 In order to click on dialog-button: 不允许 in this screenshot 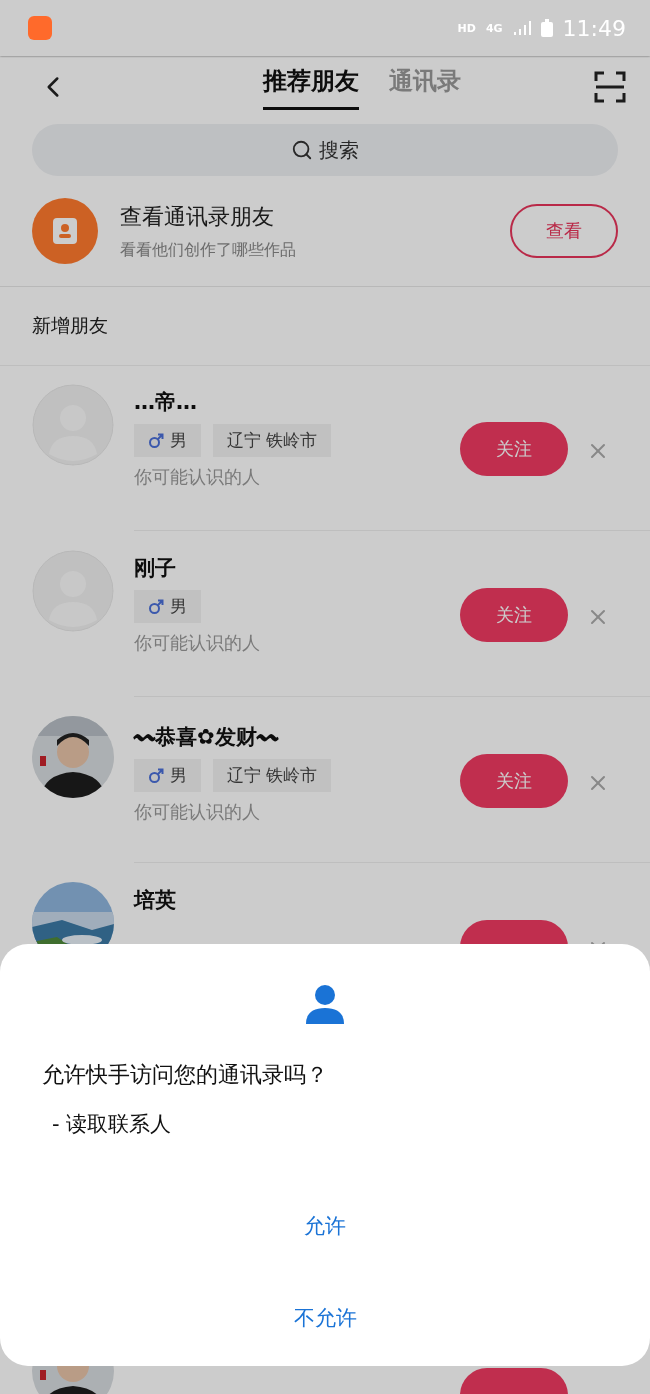, I will do `click(325, 1318)`.